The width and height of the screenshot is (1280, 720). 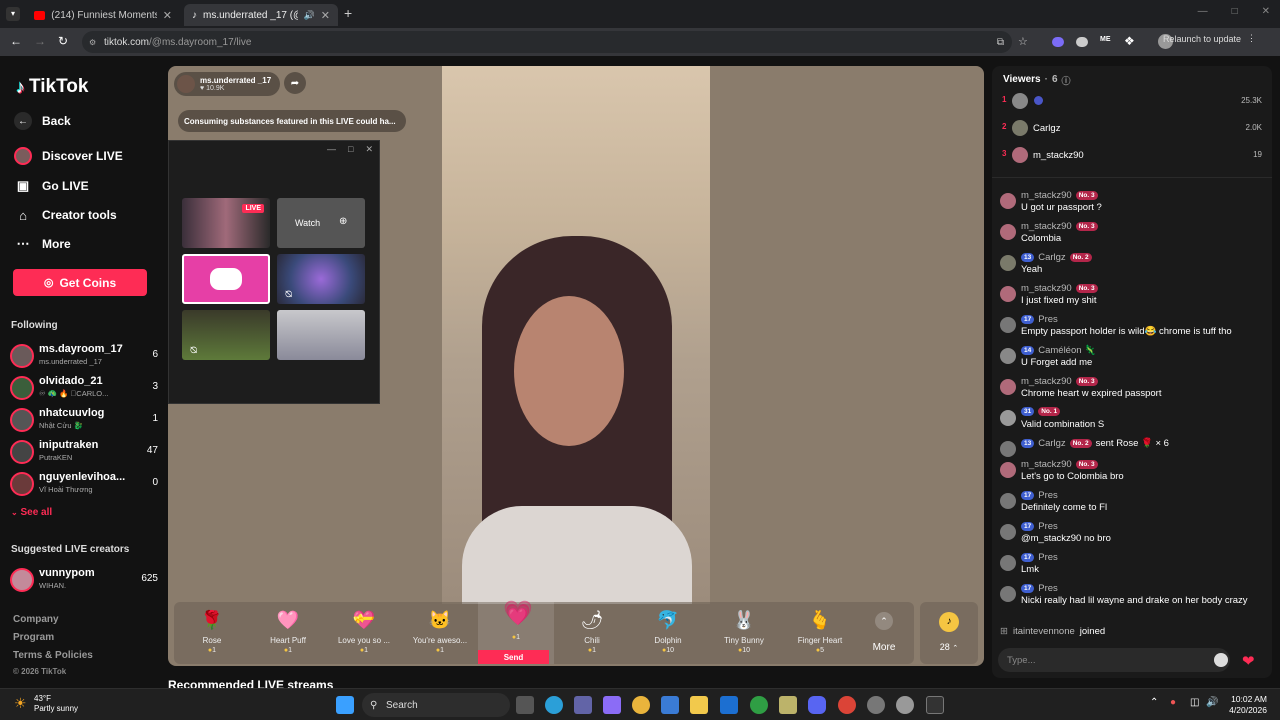 I want to click on chat-message: 14 Caméléon 🦎 U Forget add me, so click(x=1131, y=360).